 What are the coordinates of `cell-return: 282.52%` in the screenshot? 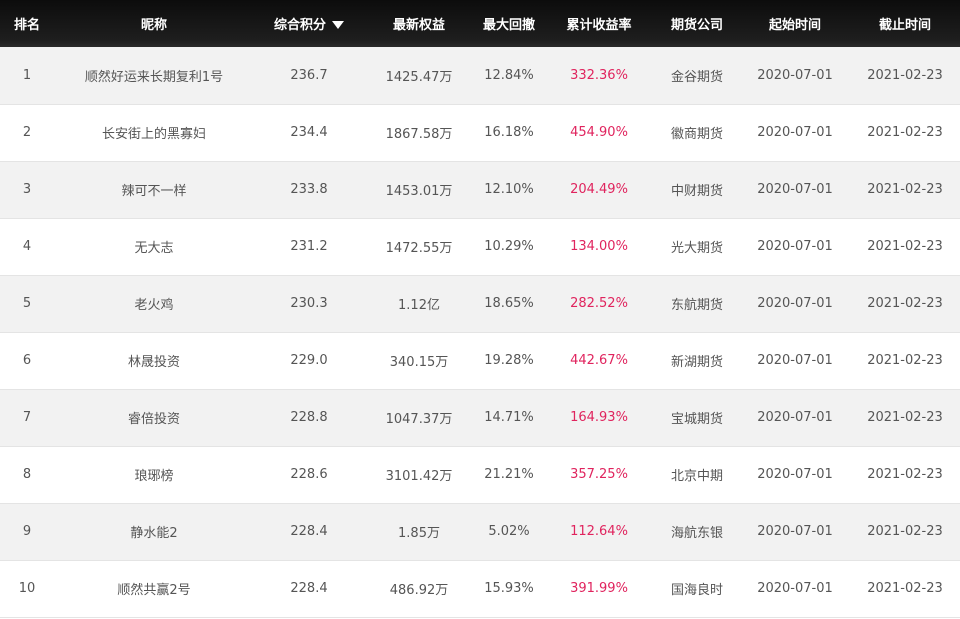 It's located at (599, 303).